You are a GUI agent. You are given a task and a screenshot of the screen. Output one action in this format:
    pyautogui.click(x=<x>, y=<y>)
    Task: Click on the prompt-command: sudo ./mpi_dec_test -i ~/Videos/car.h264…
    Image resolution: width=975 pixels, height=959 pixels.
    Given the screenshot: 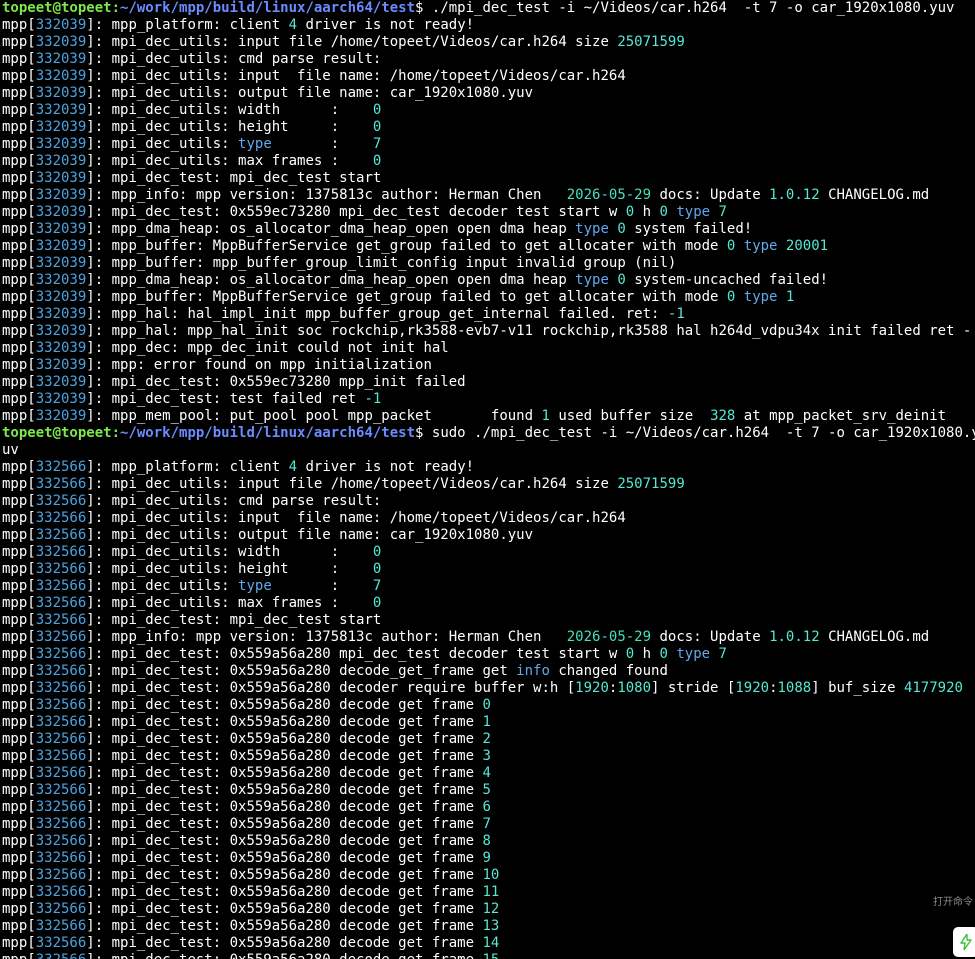 What is the action you would take?
    pyautogui.click(x=699, y=433)
    